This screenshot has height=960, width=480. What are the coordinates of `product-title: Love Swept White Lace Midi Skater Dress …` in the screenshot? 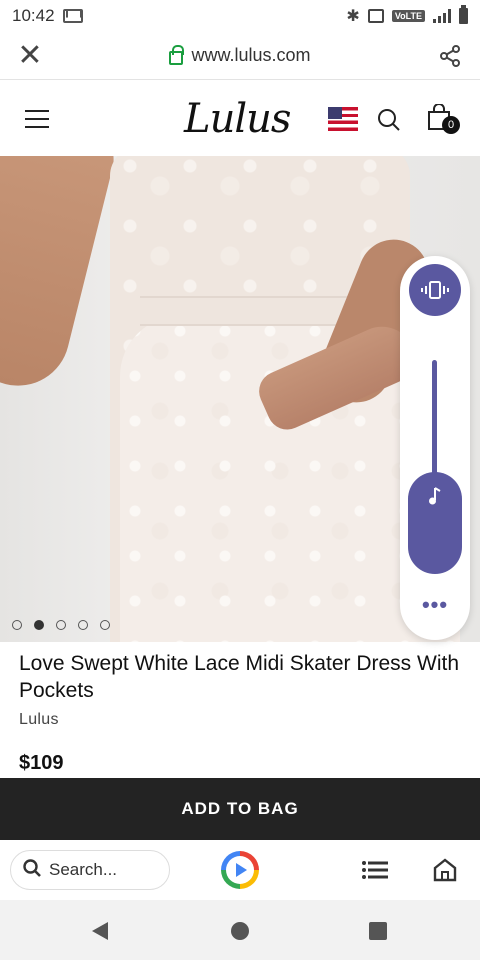 It's located at (239, 677).